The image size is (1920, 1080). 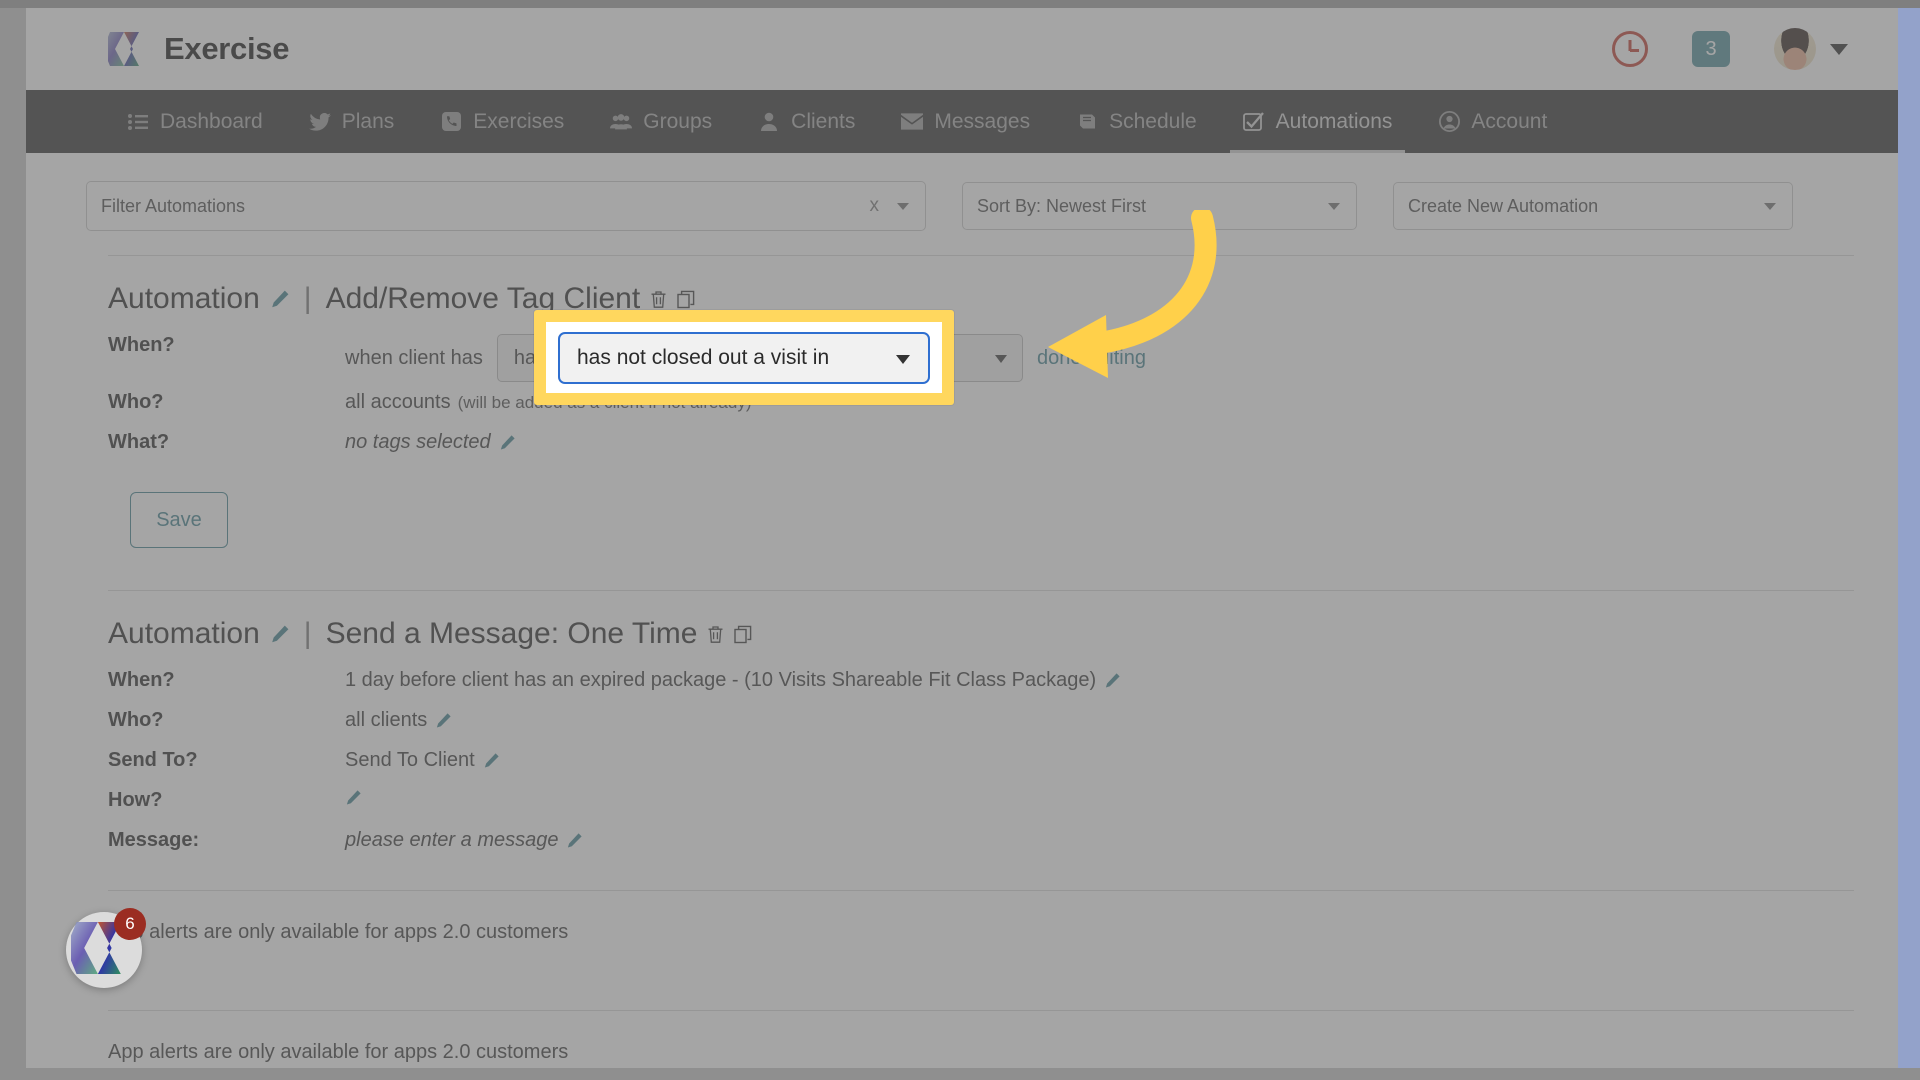 I want to click on account-menu, so click(x=1811, y=49).